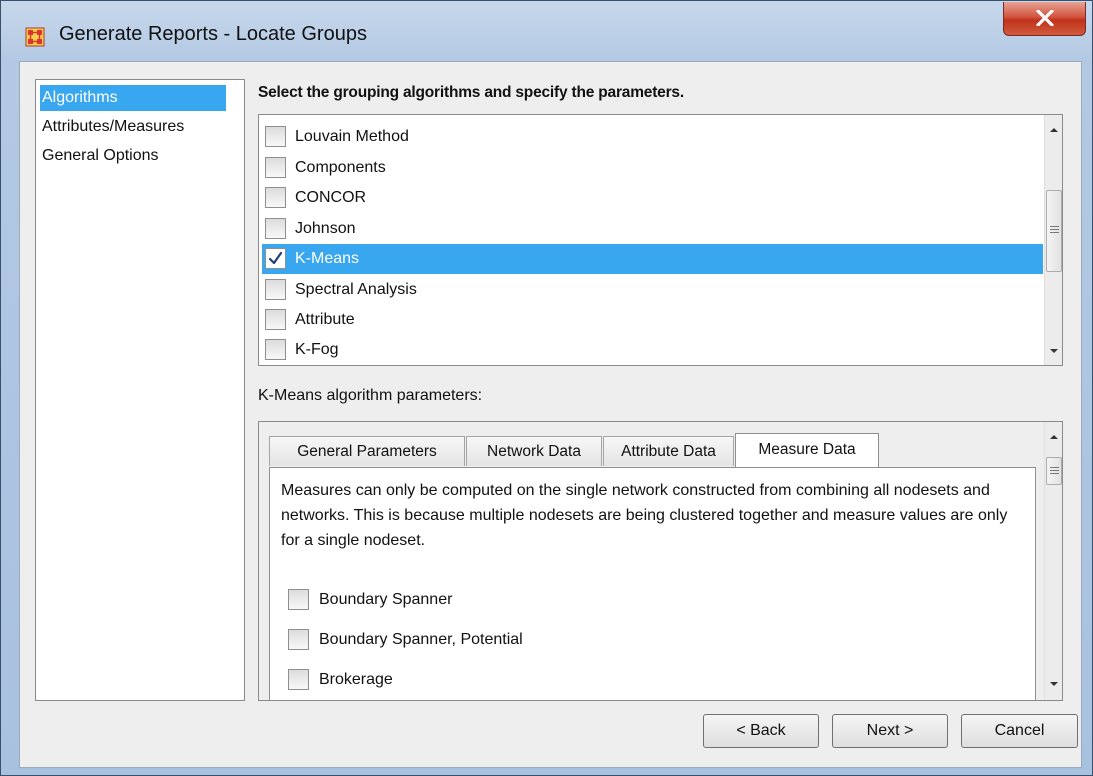 This screenshot has height=776, width=1093. Describe the element at coordinates (331, 197) in the screenshot. I see `algorithm-label: CONCOR` at that location.